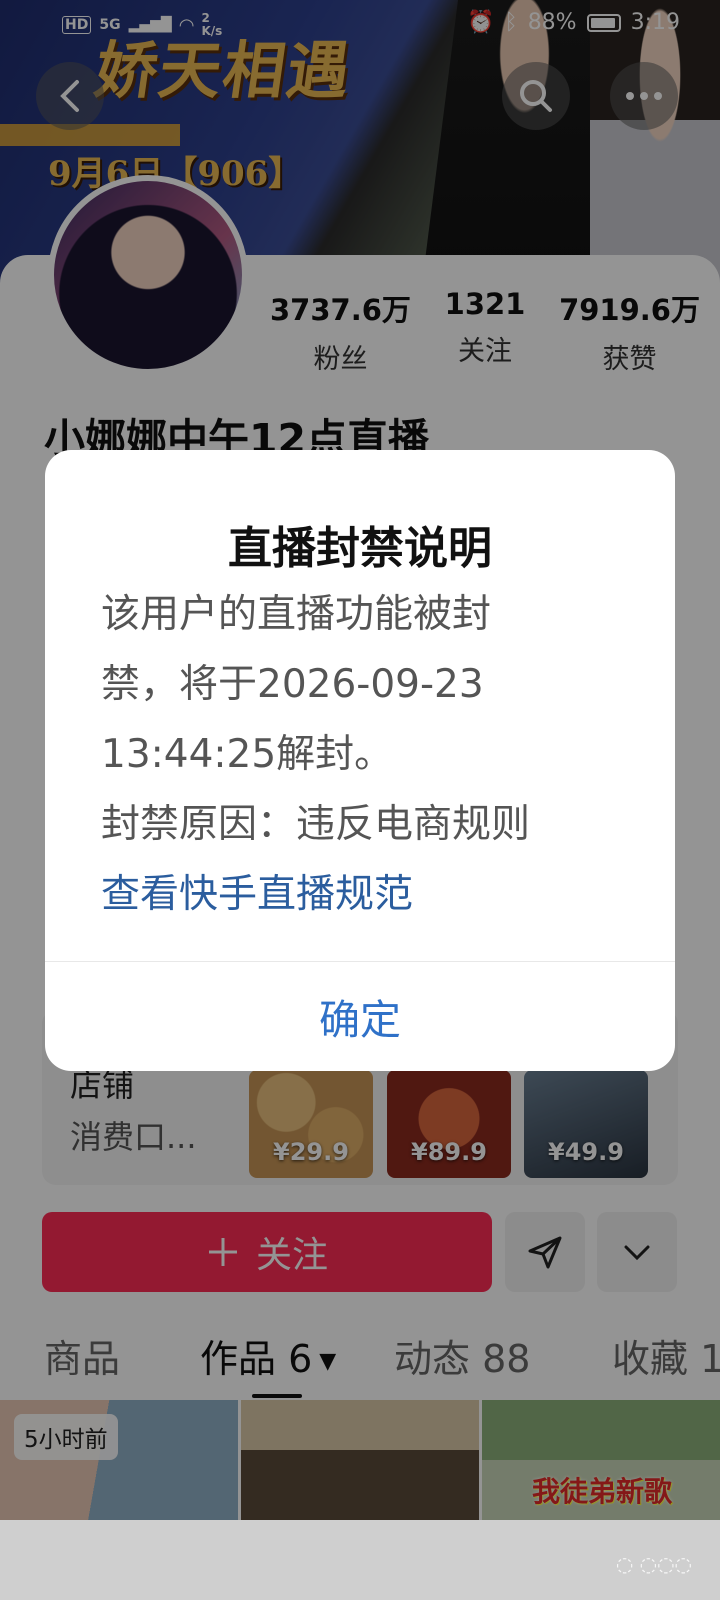  What do you see at coordinates (653, 1564) in the screenshot?
I see `watermark-icon: ◌ ◌◌◌` at bounding box center [653, 1564].